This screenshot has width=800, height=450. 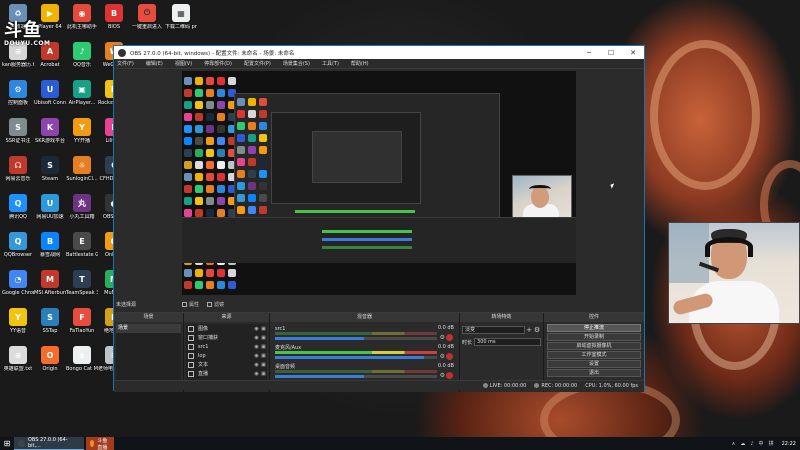 What do you see at coordinates (594, 364) in the screenshot?
I see `control-button: 设置` at bounding box center [594, 364].